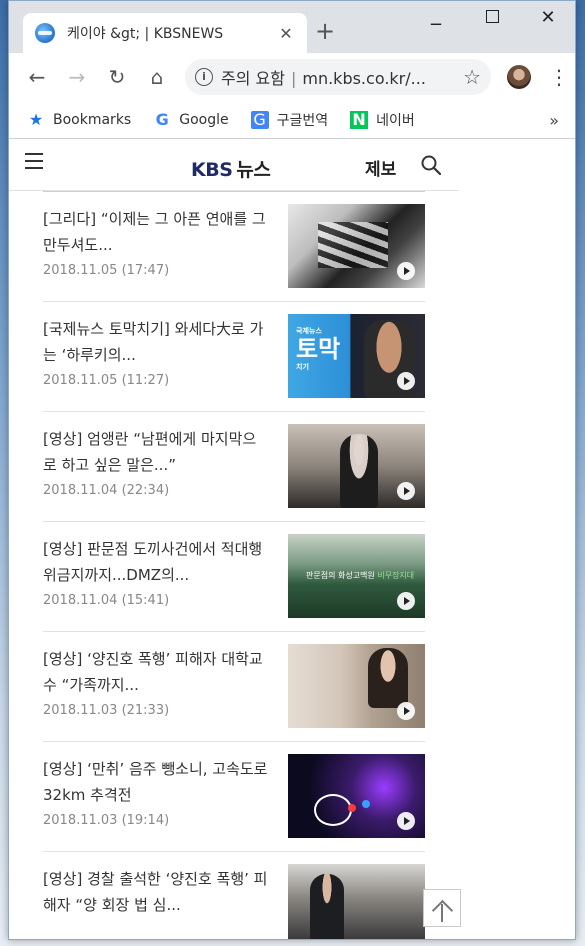 The image size is (585, 946). I want to click on bookmark-label: Bookmarks, so click(92, 119).